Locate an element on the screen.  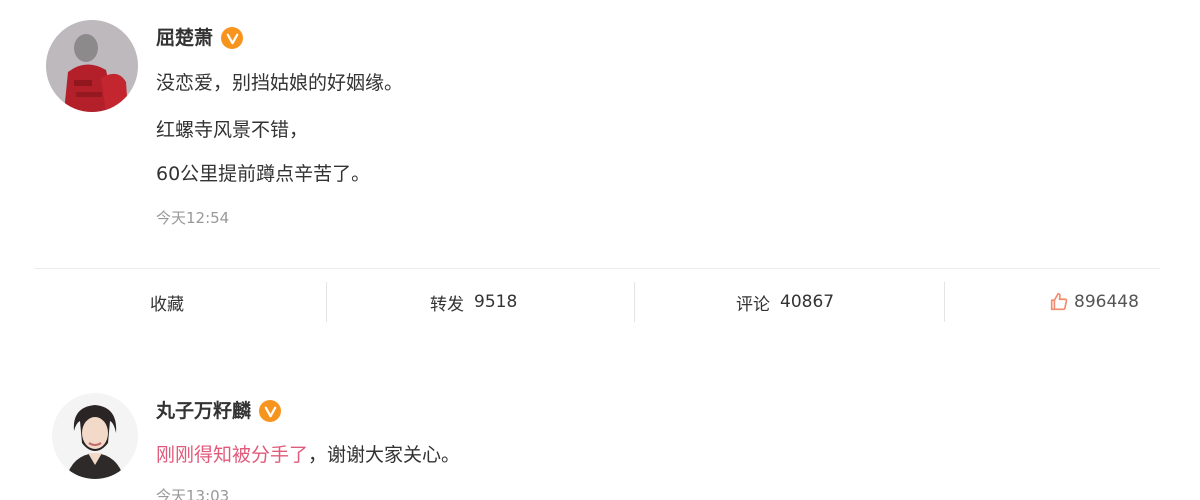
repost-count: 9518 is located at coordinates (496, 302).